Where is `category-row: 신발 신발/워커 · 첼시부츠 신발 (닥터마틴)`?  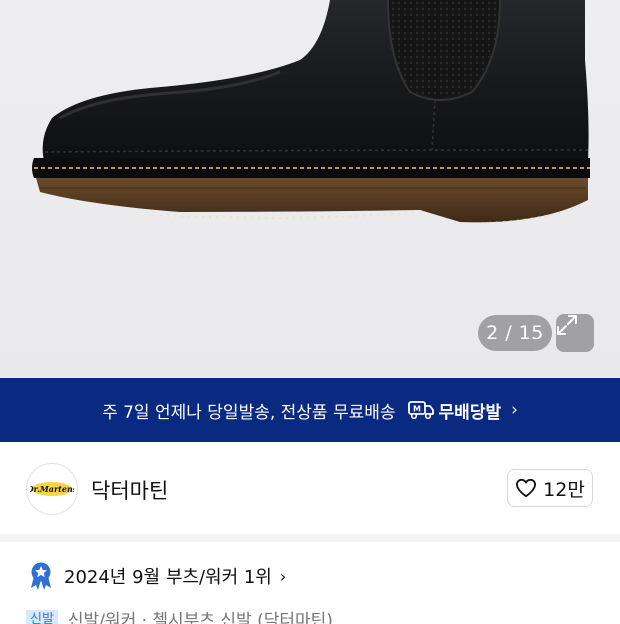 category-row: 신발 신발/워커 · 첼시부츠 신발 (닥터마틴) is located at coordinates (179, 617).